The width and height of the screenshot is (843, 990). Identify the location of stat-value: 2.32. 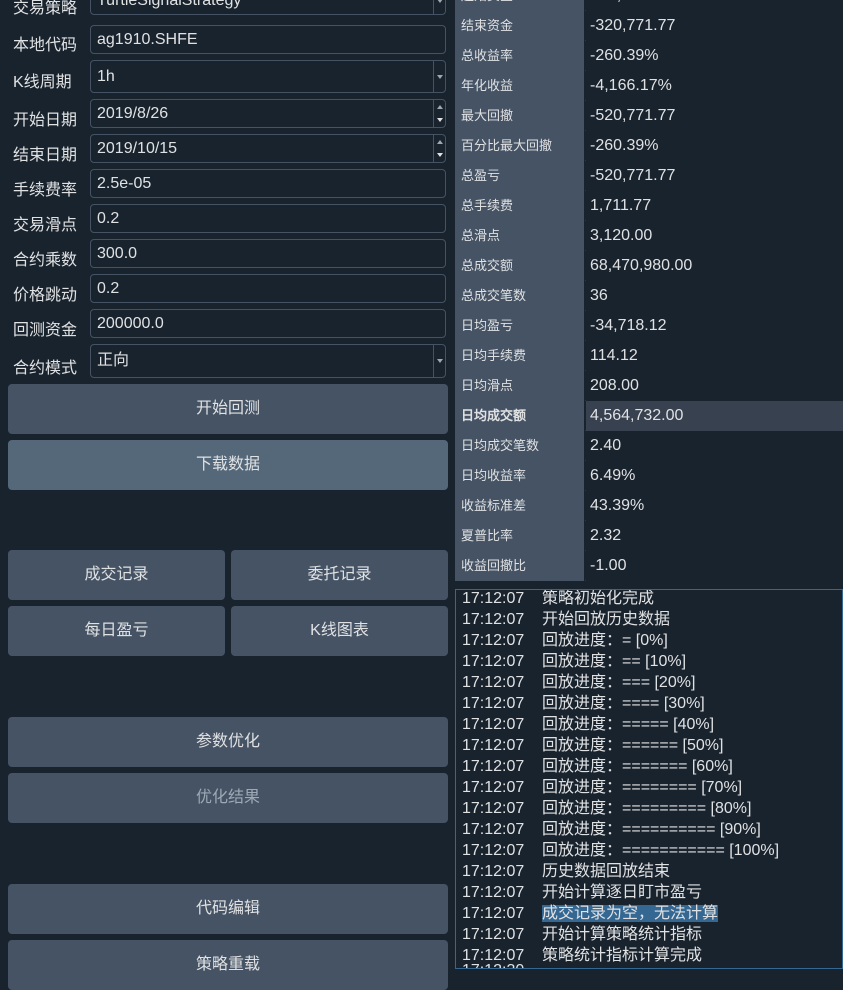
(714, 536).